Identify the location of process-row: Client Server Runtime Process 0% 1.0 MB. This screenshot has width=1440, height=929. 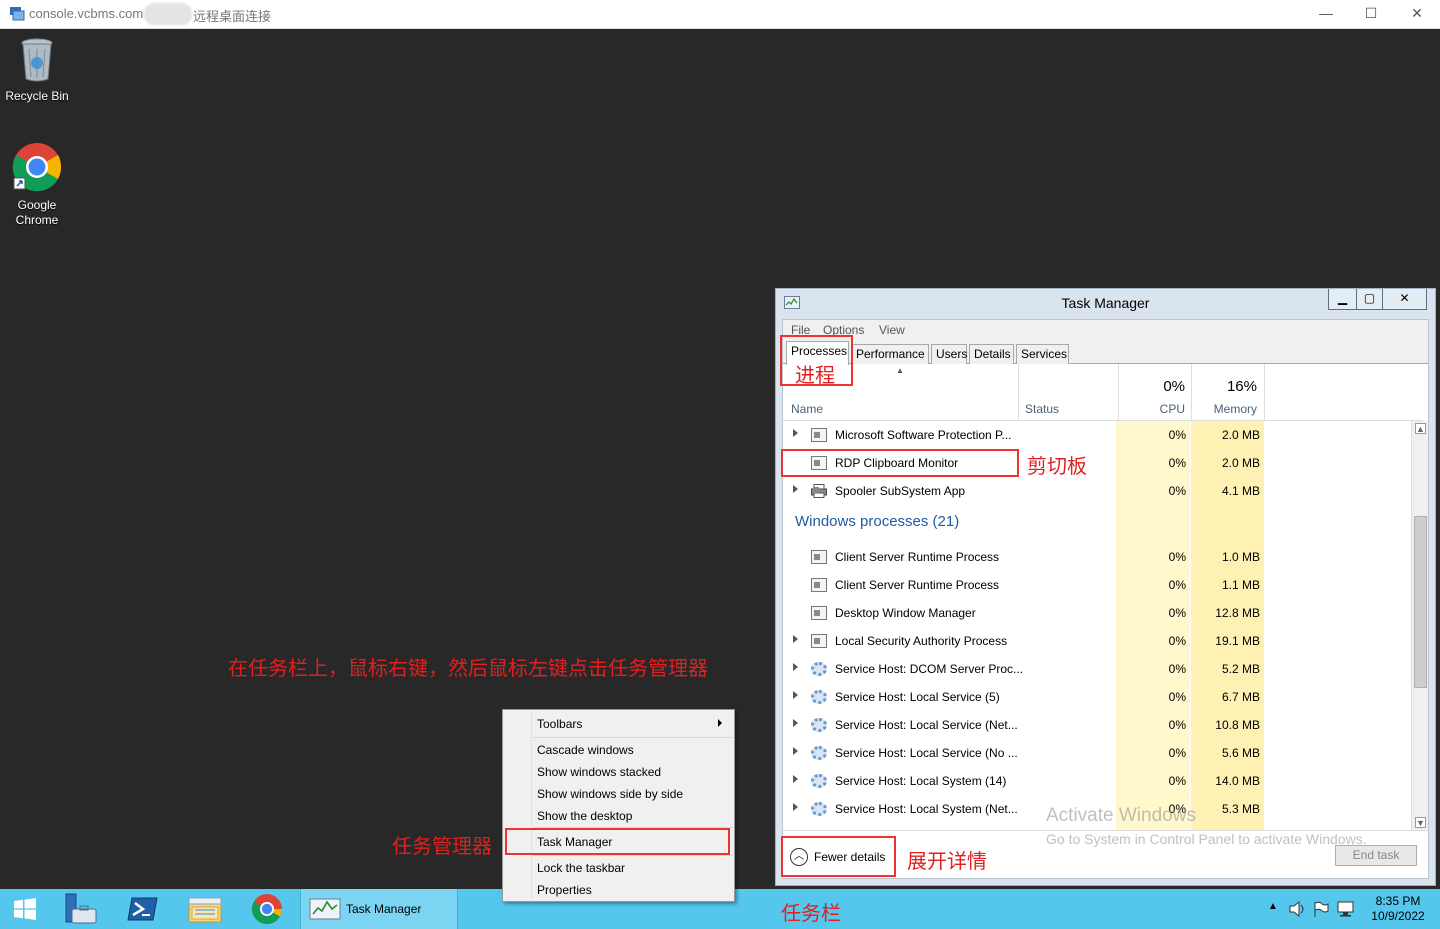
(1023, 557).